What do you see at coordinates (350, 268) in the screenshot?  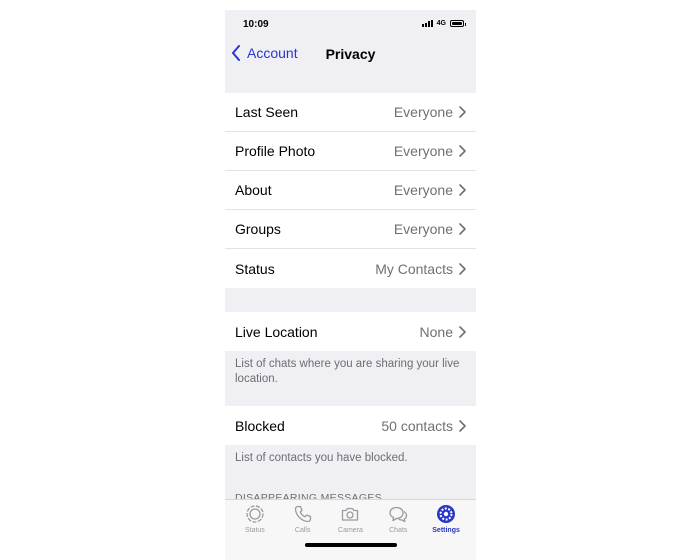 I see `row-status: Status My Contacts` at bounding box center [350, 268].